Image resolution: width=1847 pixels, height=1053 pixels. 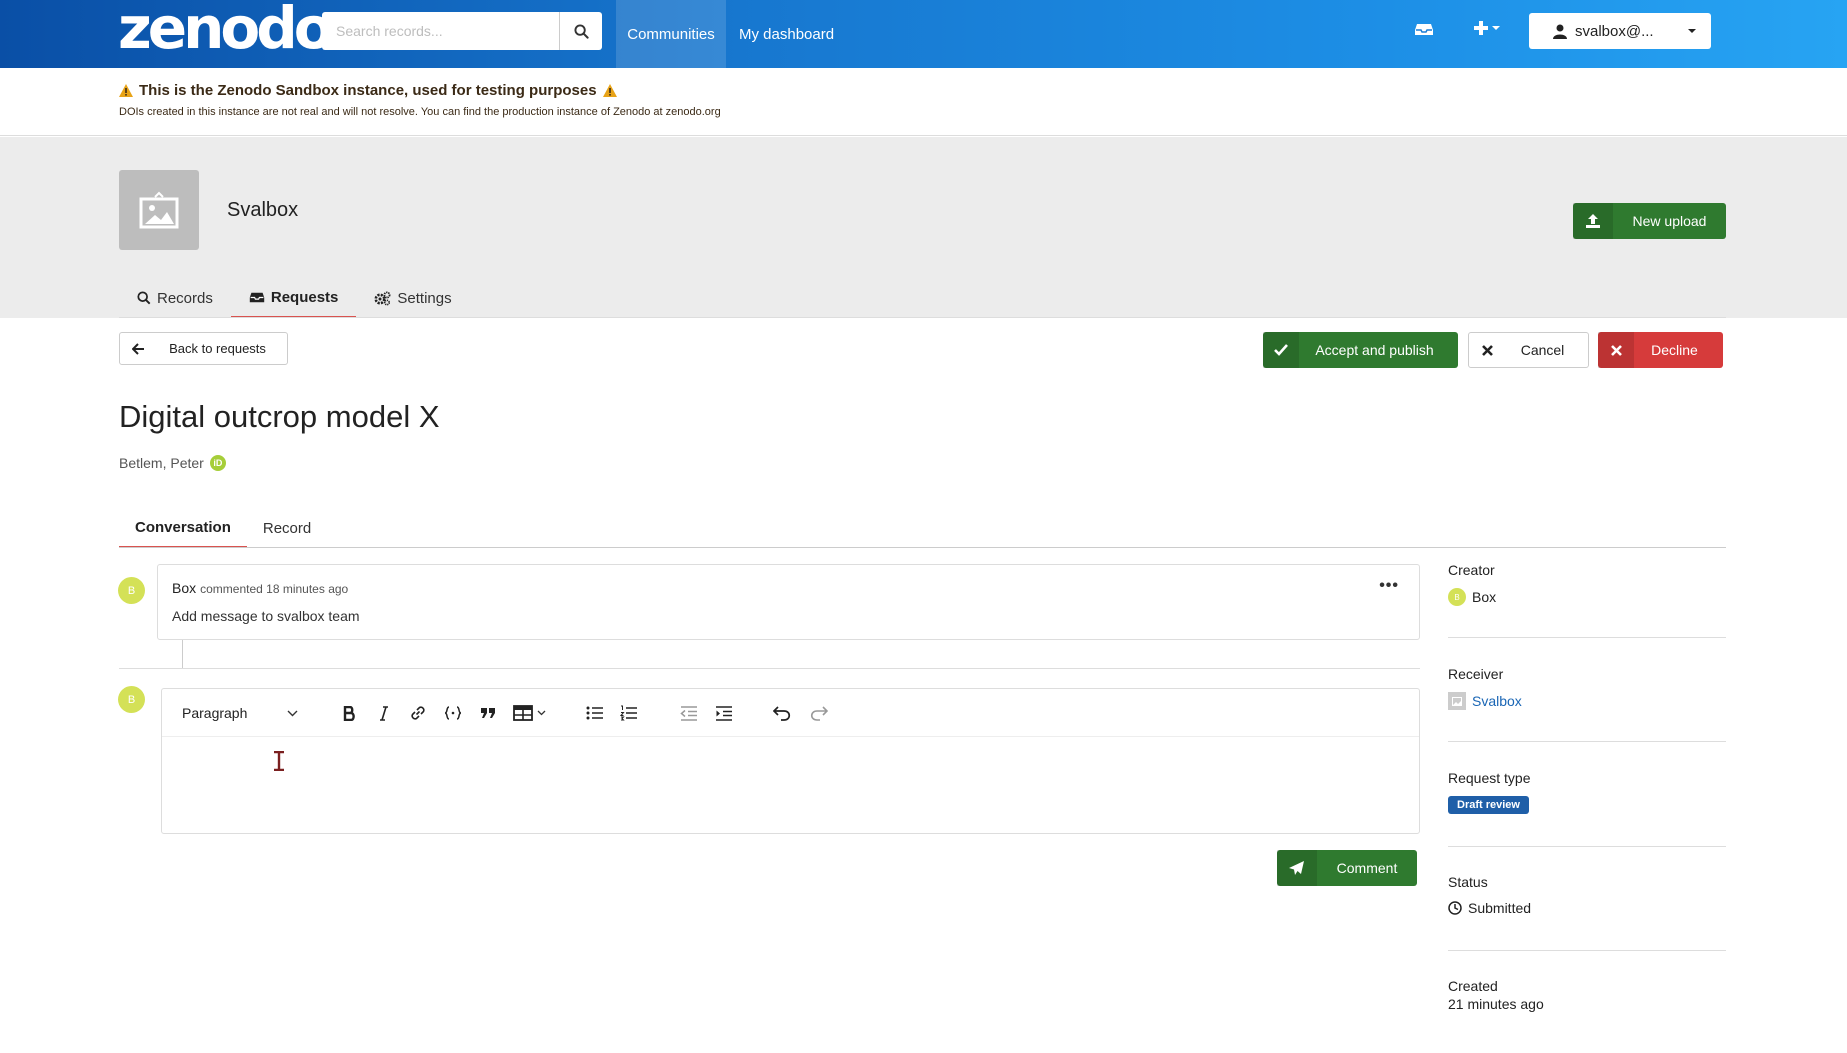 I want to click on sidebar-created: Created 21 minutes ago, so click(x=1587, y=995).